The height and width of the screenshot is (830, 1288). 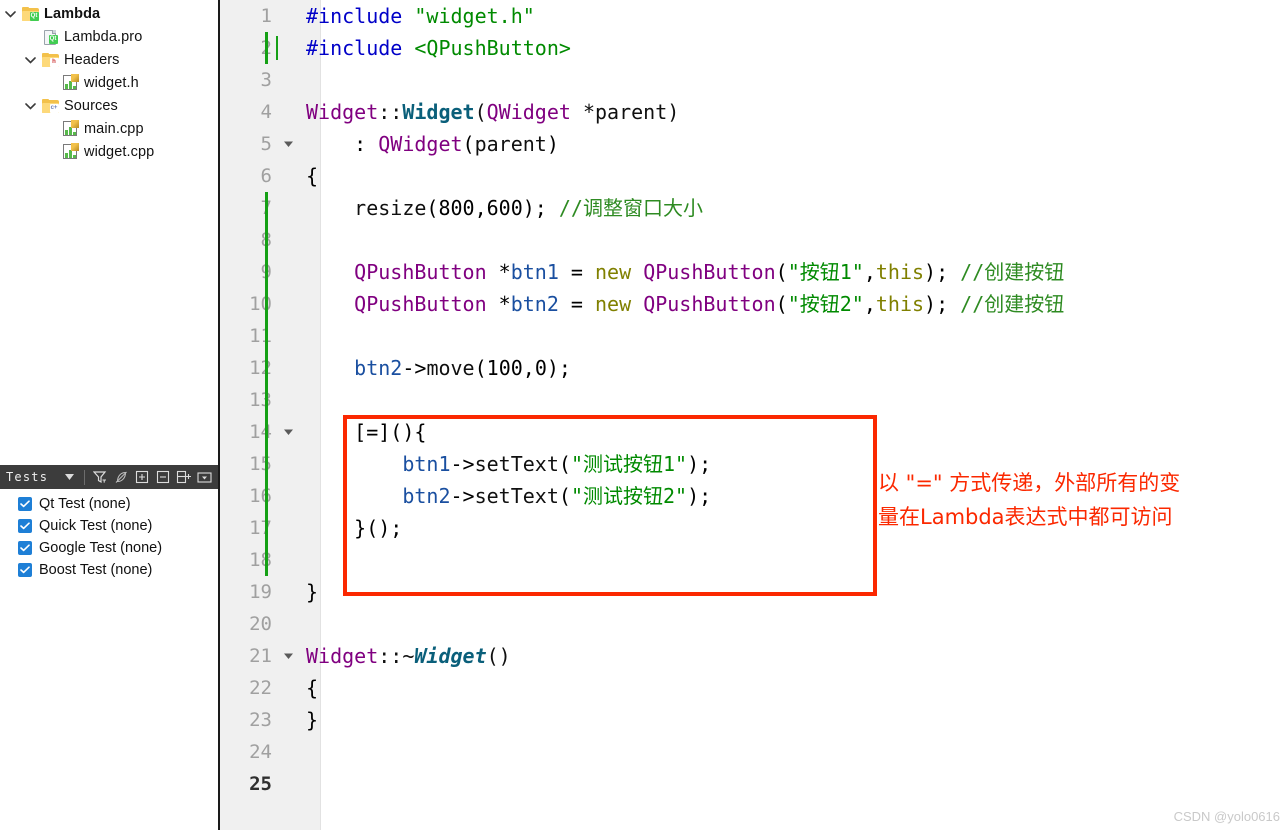 What do you see at coordinates (366, 432) in the screenshot?
I see `code-text: [=](){` at bounding box center [366, 432].